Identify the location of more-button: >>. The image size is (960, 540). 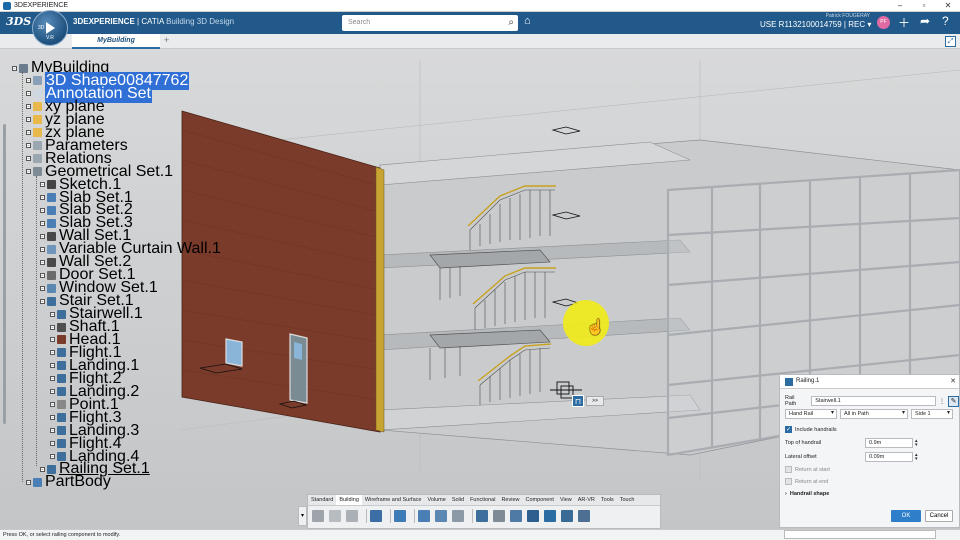
(595, 401).